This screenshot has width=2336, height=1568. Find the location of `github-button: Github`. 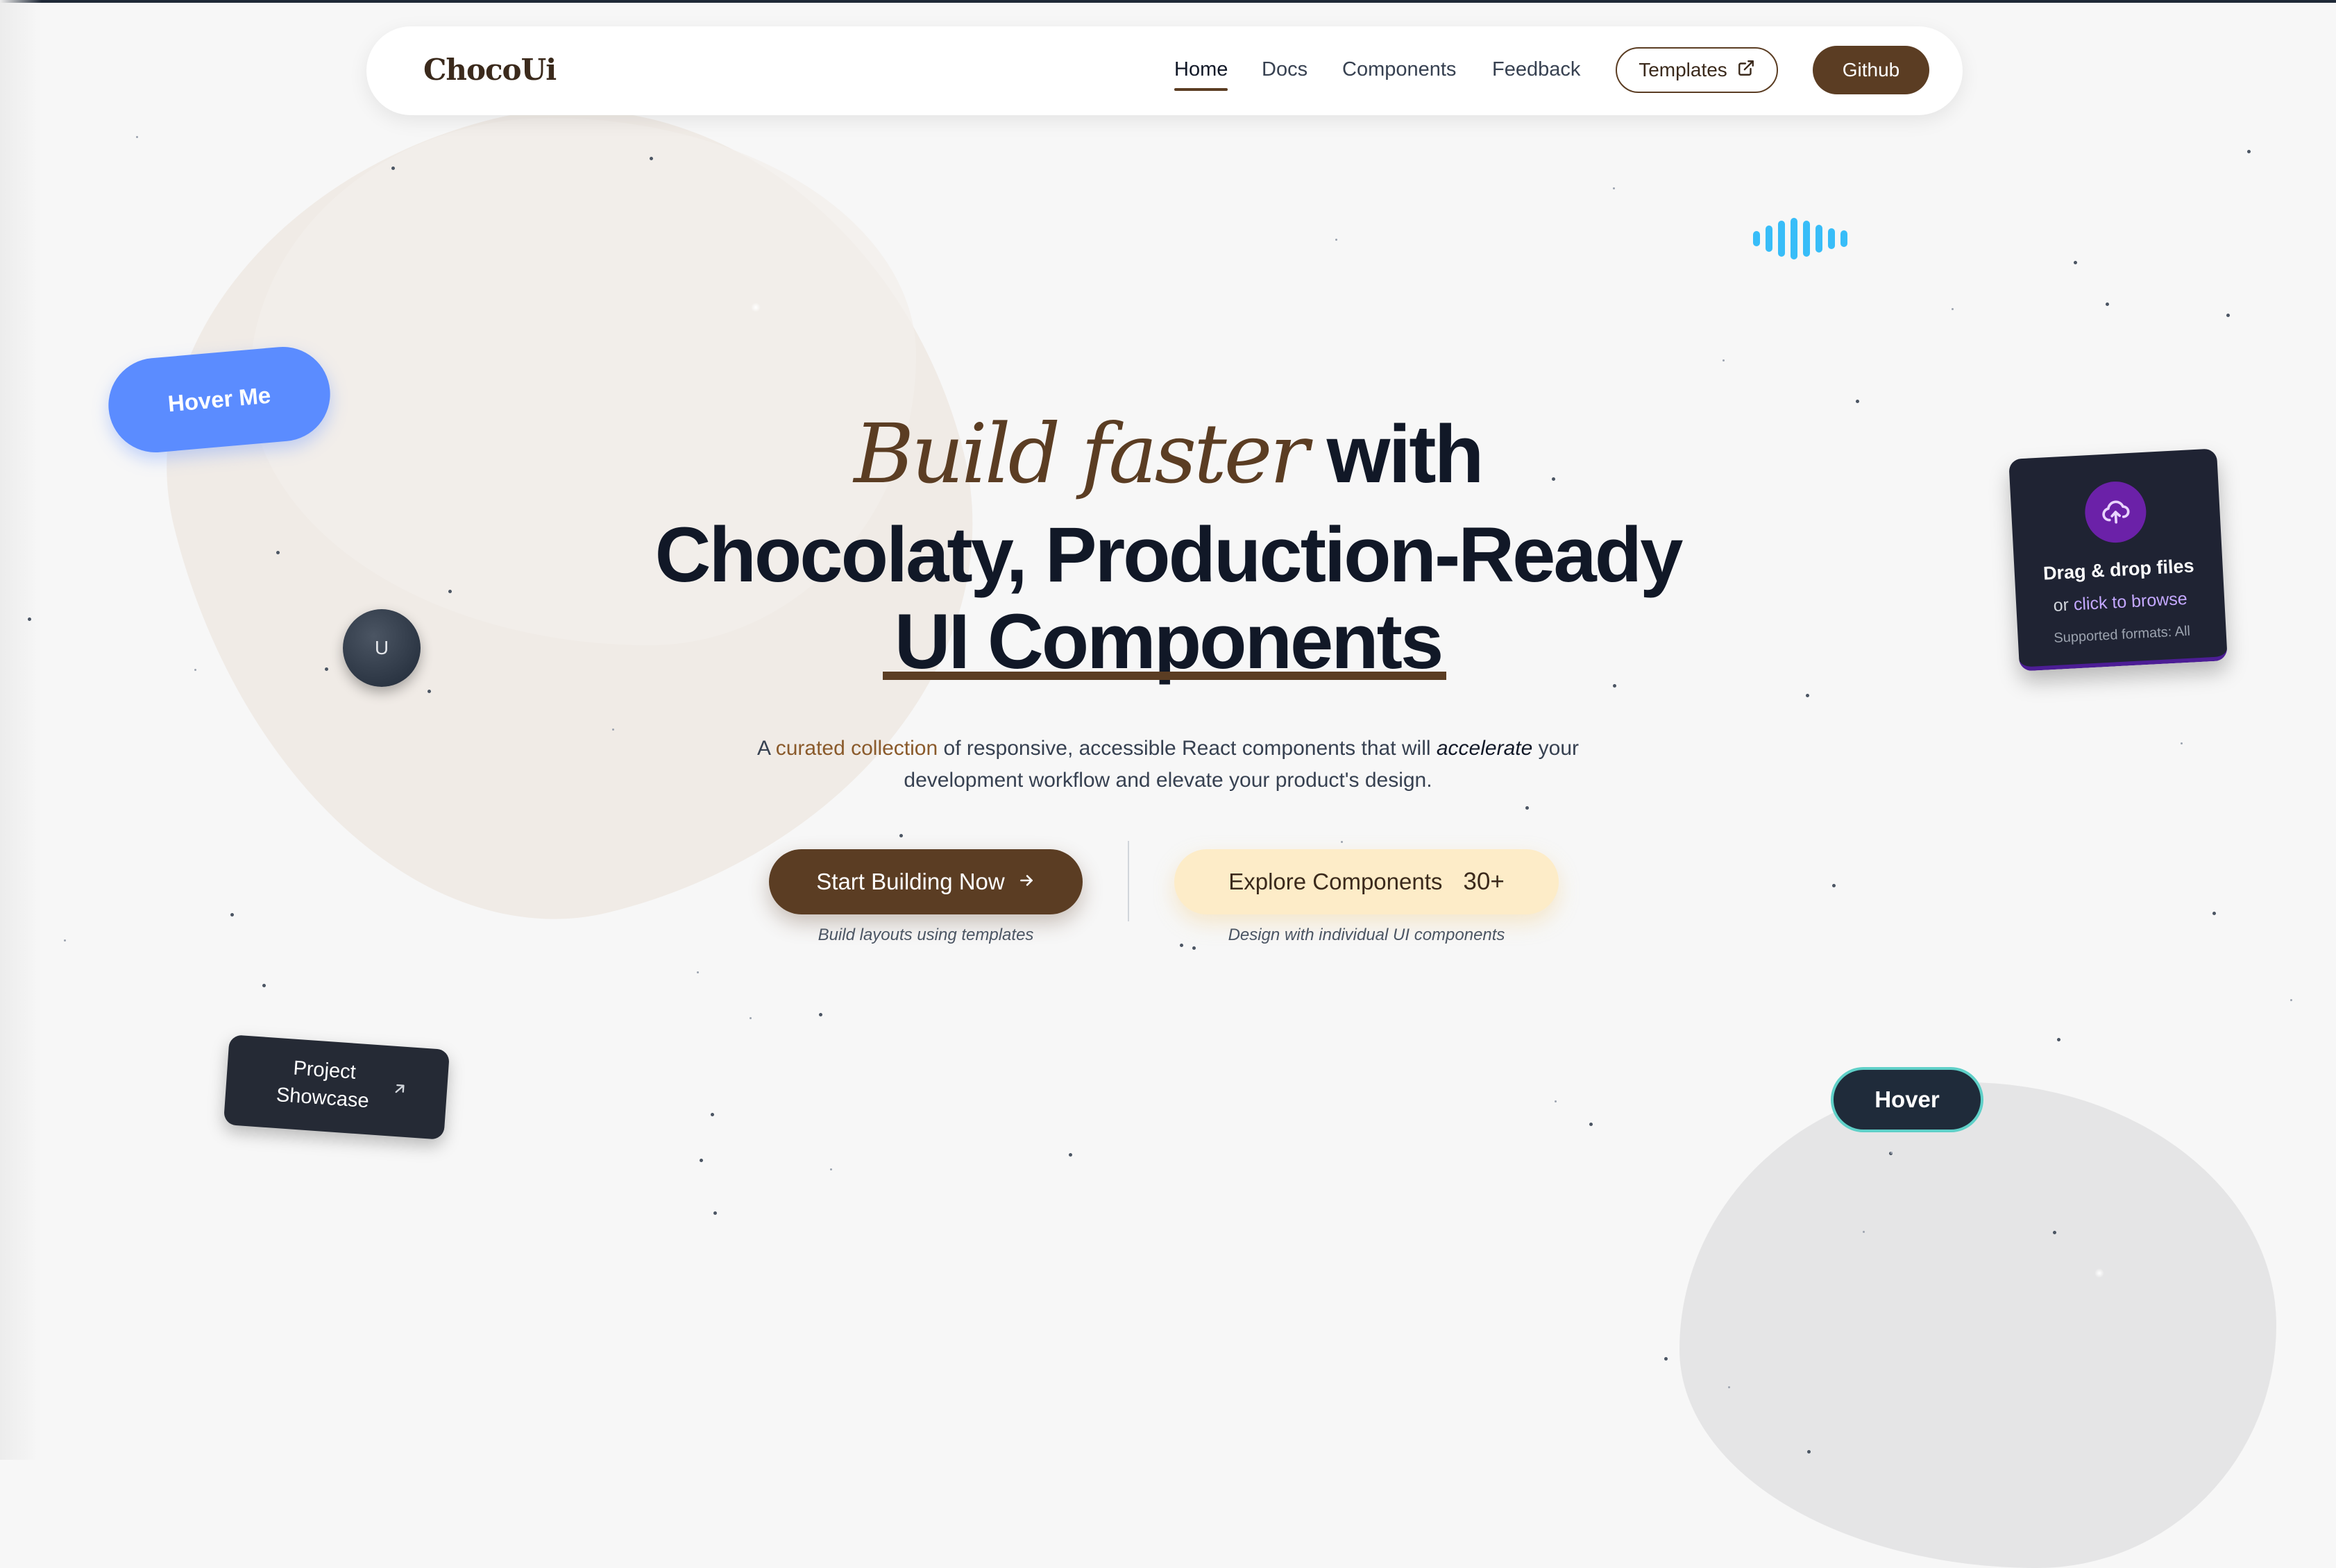

github-button: Github is located at coordinates (1871, 70).